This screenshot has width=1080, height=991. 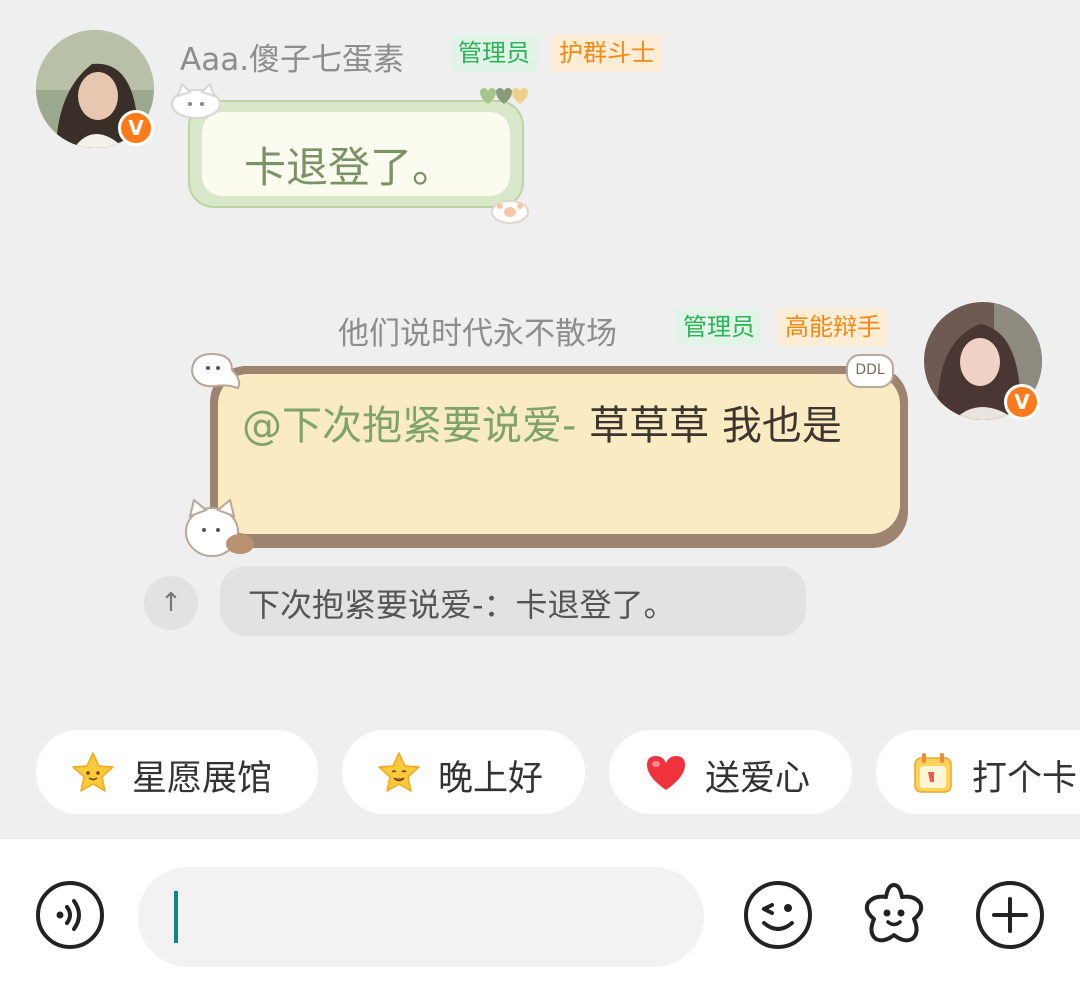 What do you see at coordinates (292, 56) in the screenshot?
I see `sender-name: Aaa.傻子七蛋素` at bounding box center [292, 56].